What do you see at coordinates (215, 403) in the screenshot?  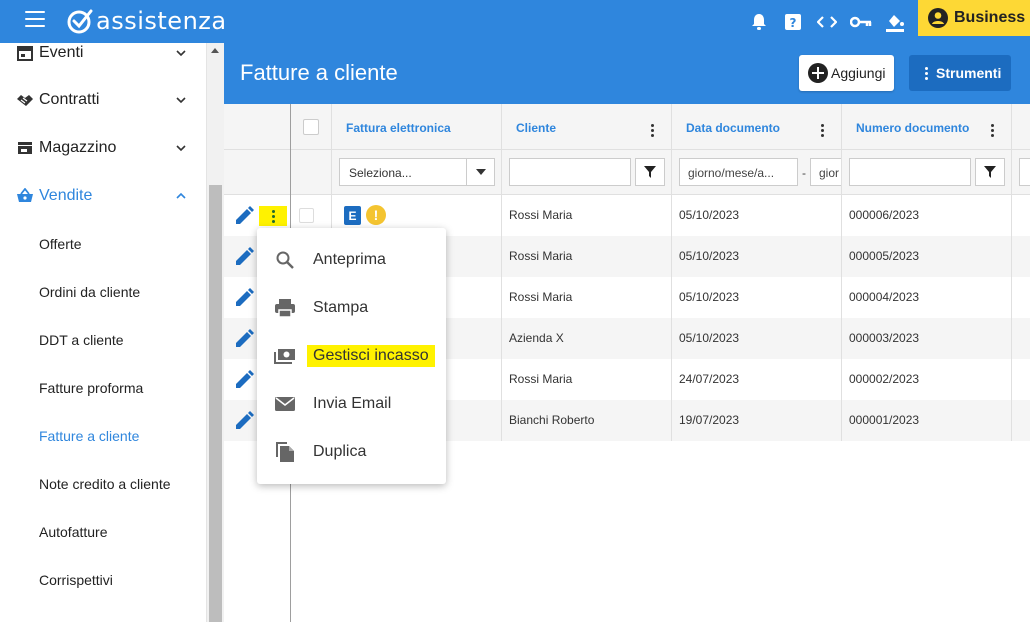 I see `scrollbar-thumb` at bounding box center [215, 403].